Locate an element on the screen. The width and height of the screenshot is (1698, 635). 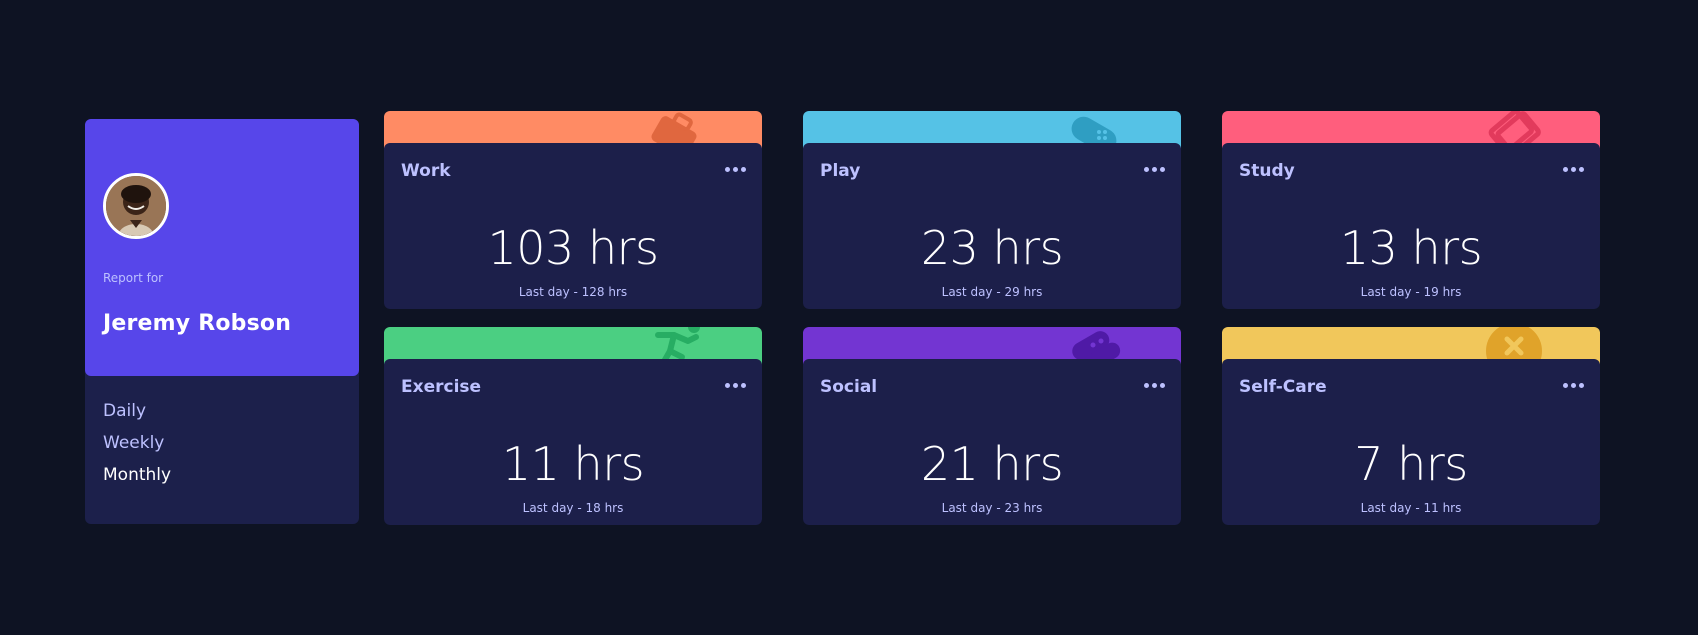
report-for-label: Report for is located at coordinates (133, 278).